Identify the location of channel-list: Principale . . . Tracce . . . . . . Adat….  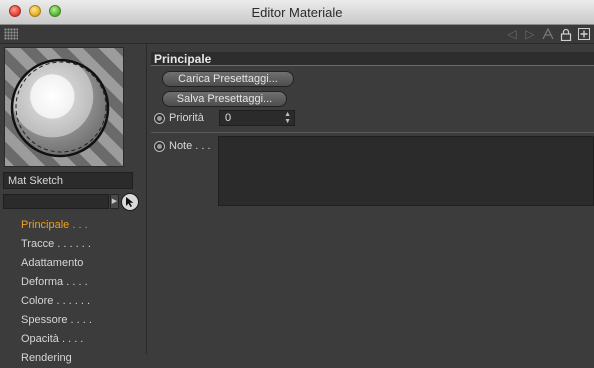
(56, 292).